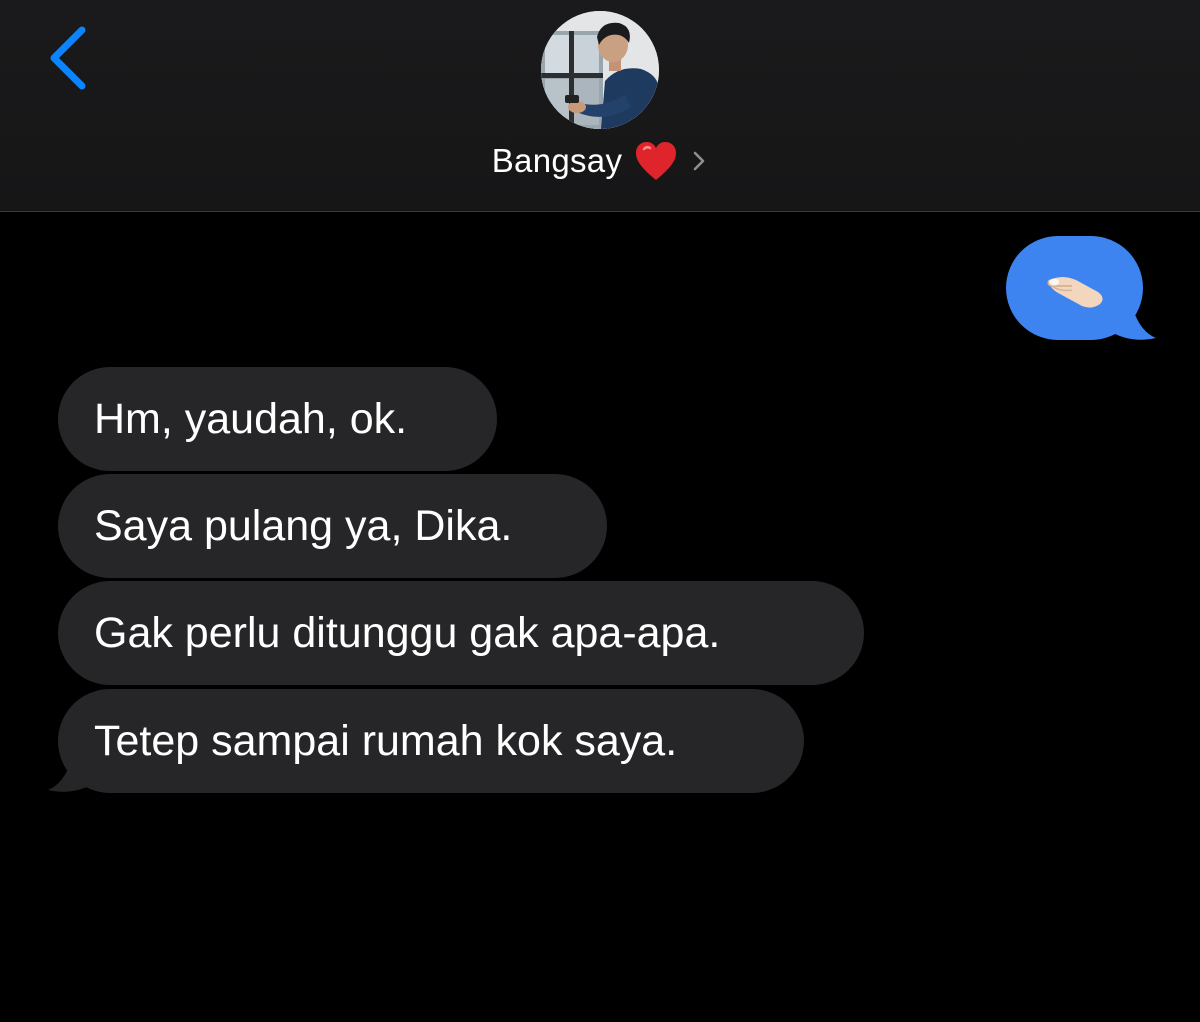 This screenshot has width=1200, height=1022. Describe the element at coordinates (332, 526) in the screenshot. I see `received-message-bubble: Saya pulang ya, Dika.` at that location.